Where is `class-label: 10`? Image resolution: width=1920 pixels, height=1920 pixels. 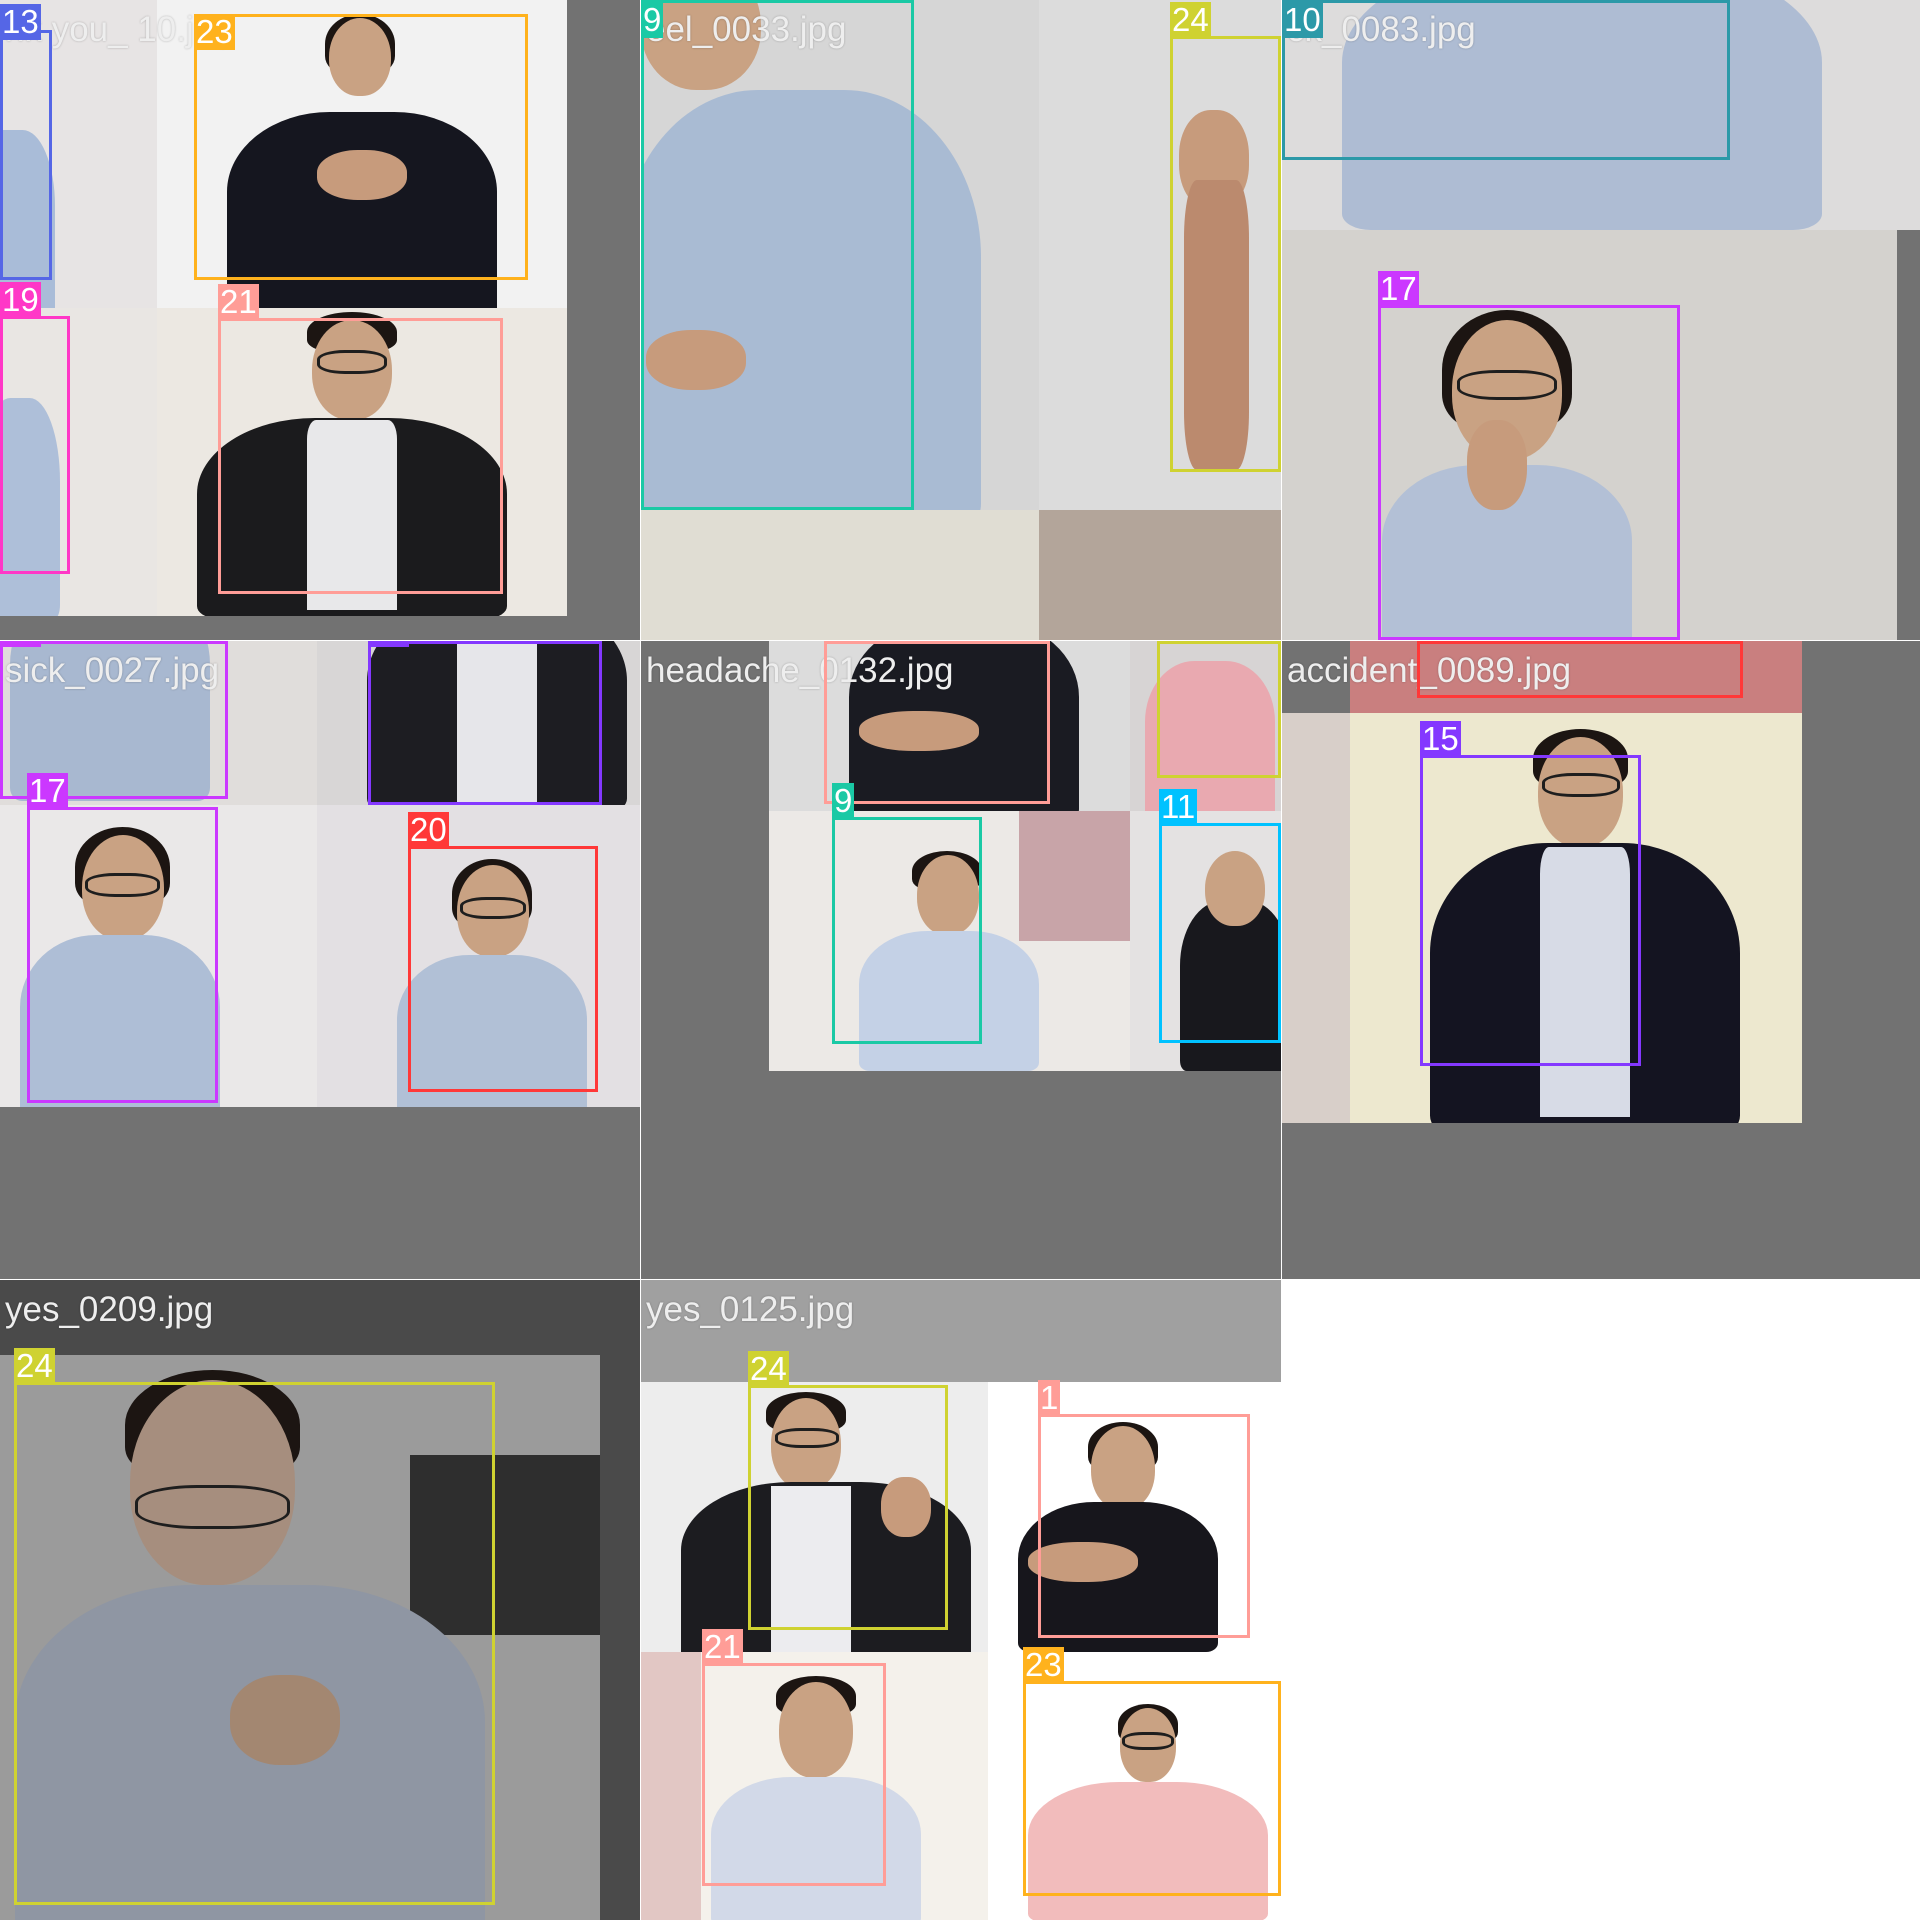
class-label: 10 is located at coordinates (1302, 19).